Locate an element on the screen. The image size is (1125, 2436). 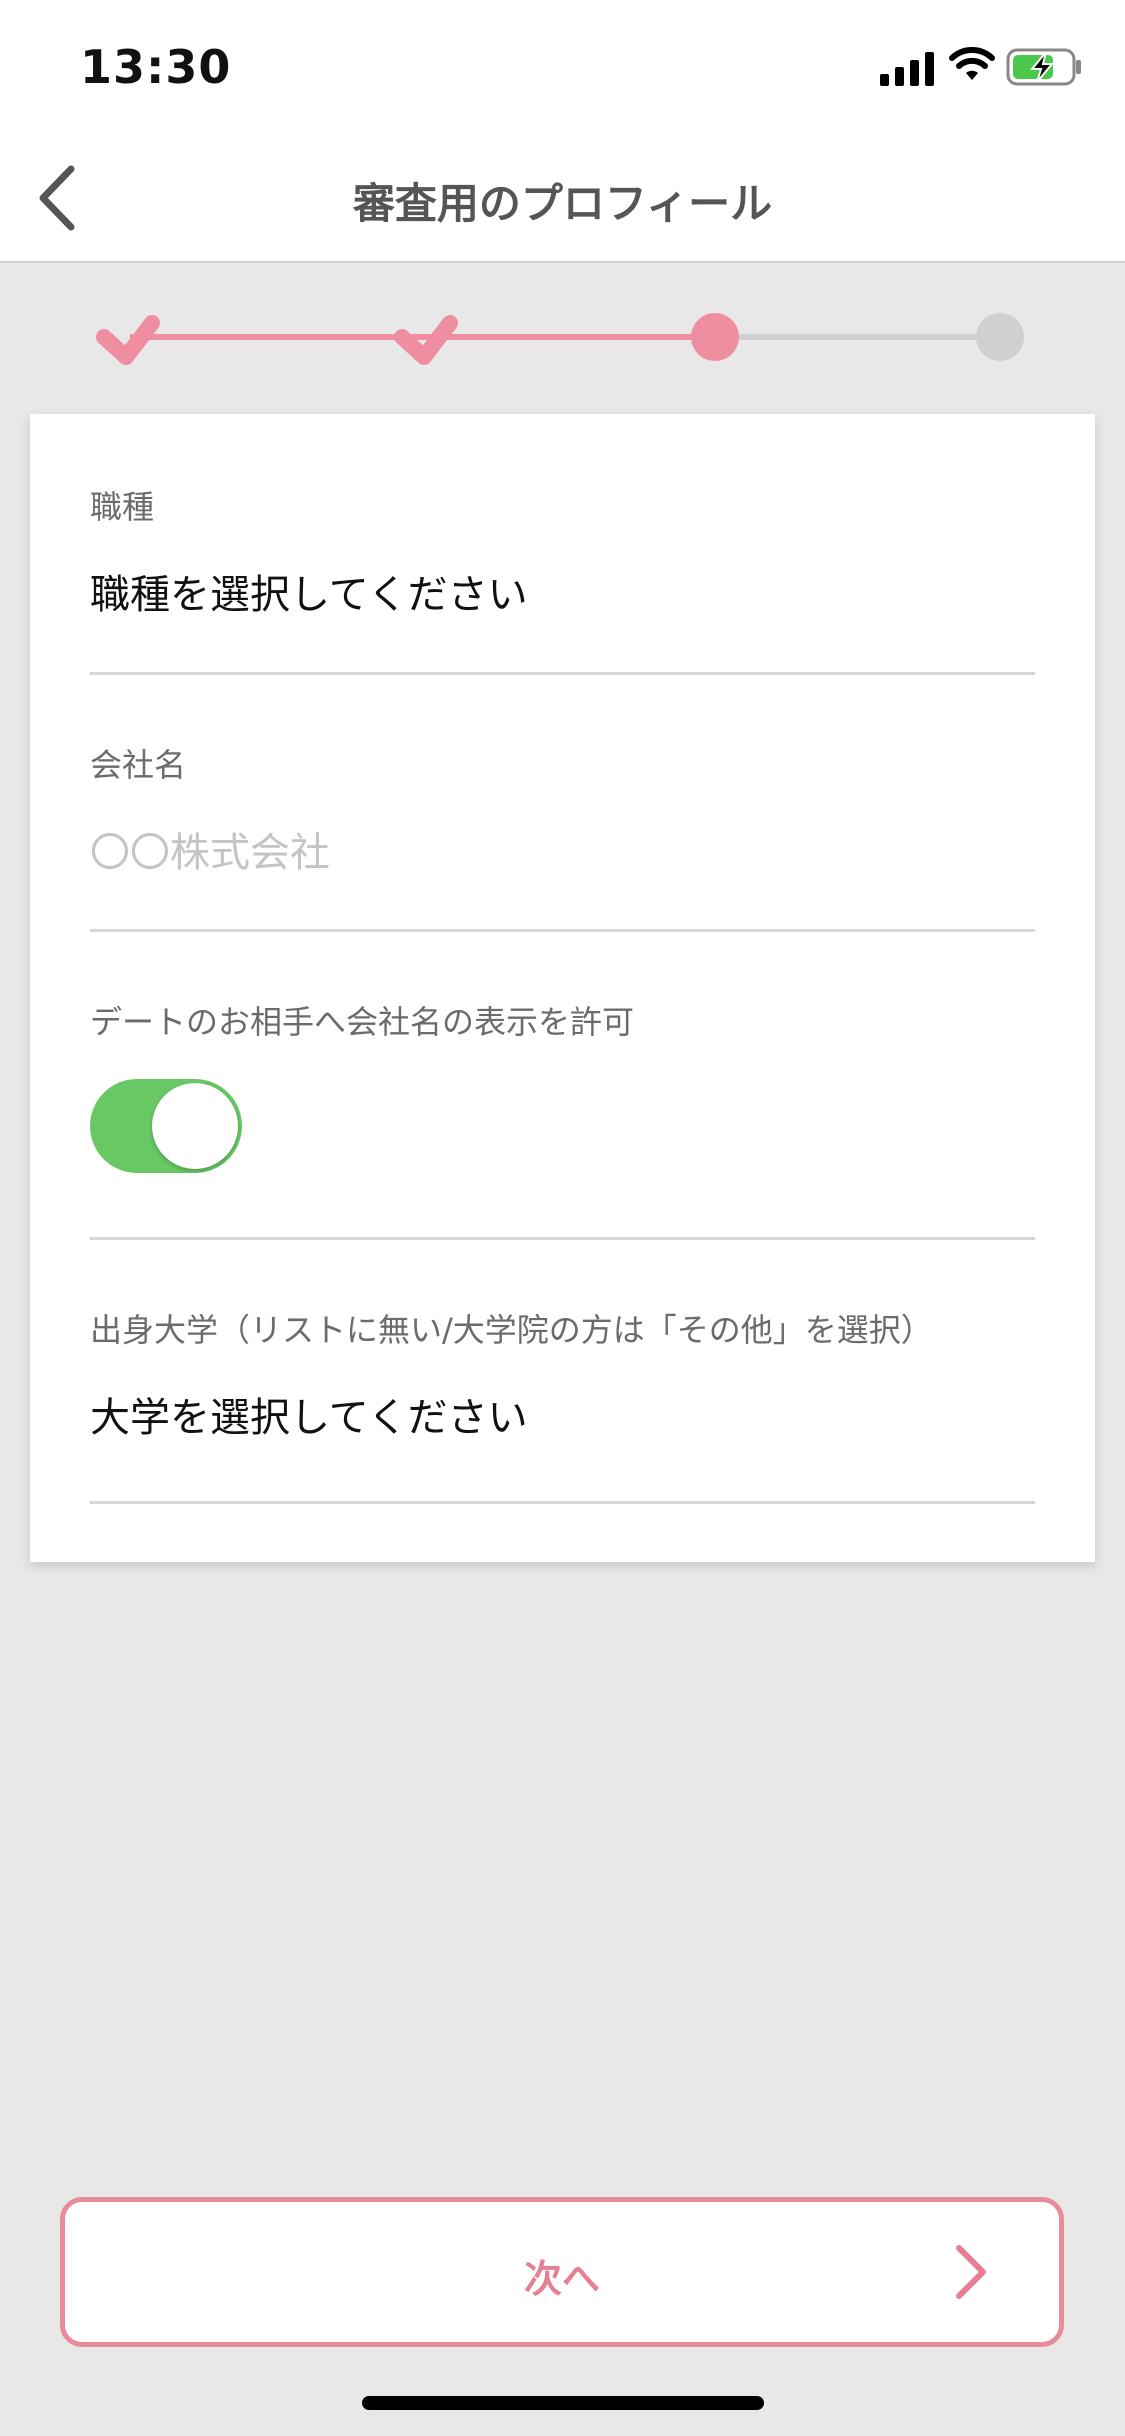
page-title: 審査用のプロフィール is located at coordinates (562, 203).